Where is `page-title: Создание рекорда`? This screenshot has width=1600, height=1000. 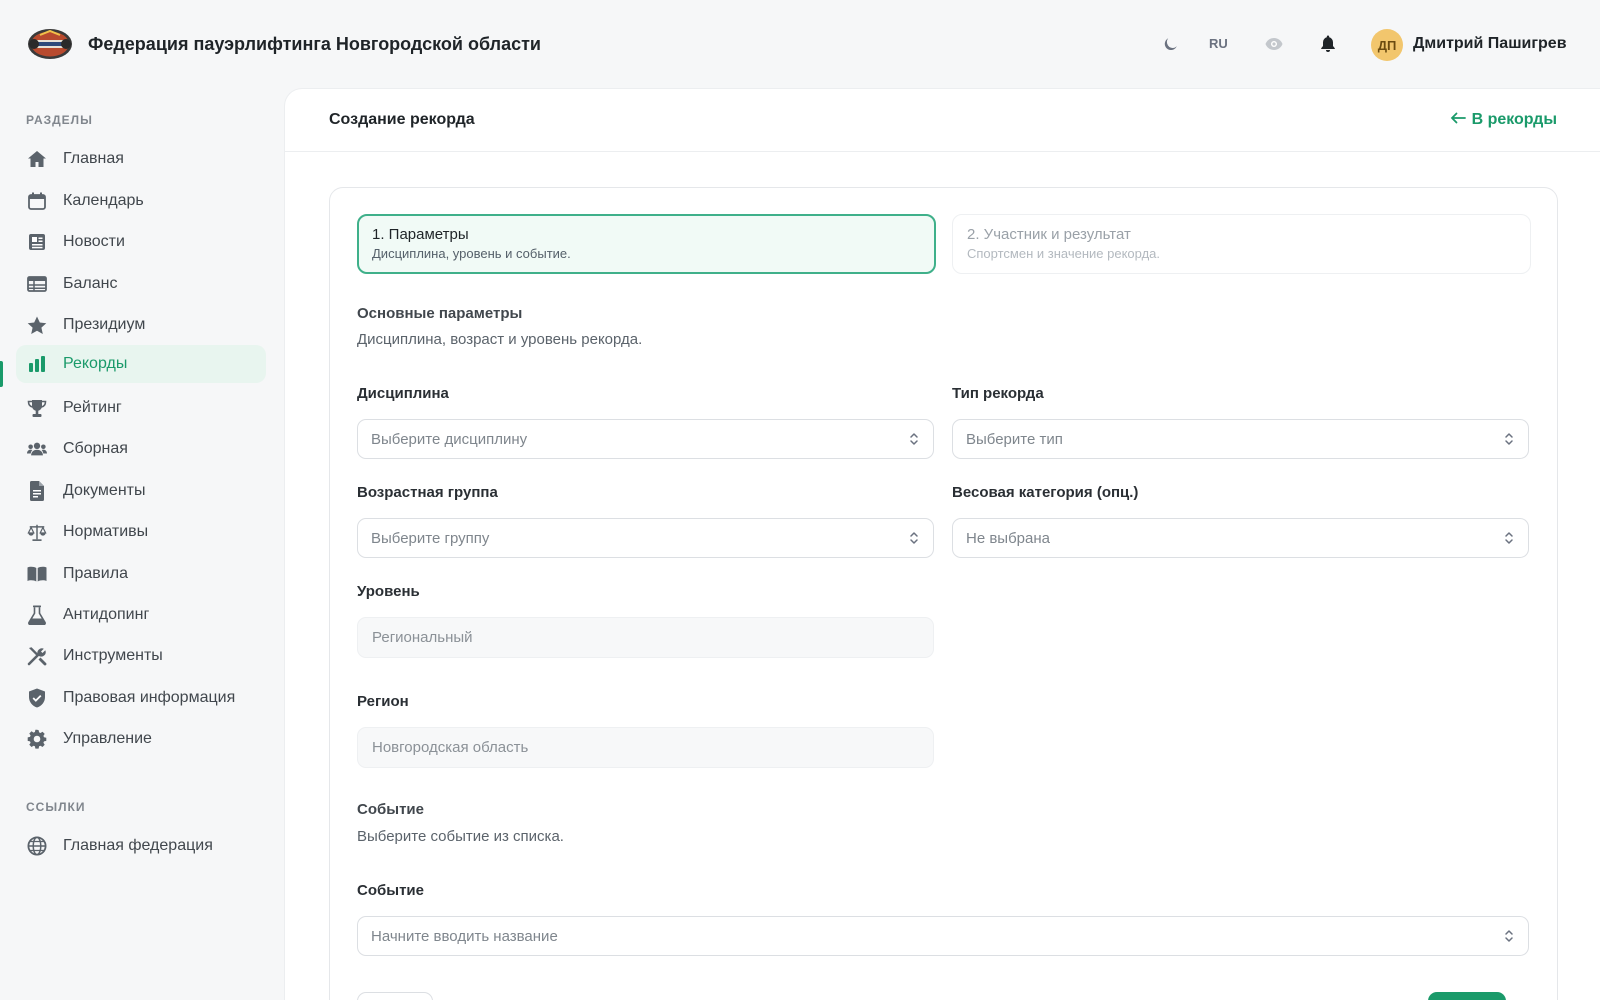 page-title: Создание рекорда is located at coordinates (402, 119).